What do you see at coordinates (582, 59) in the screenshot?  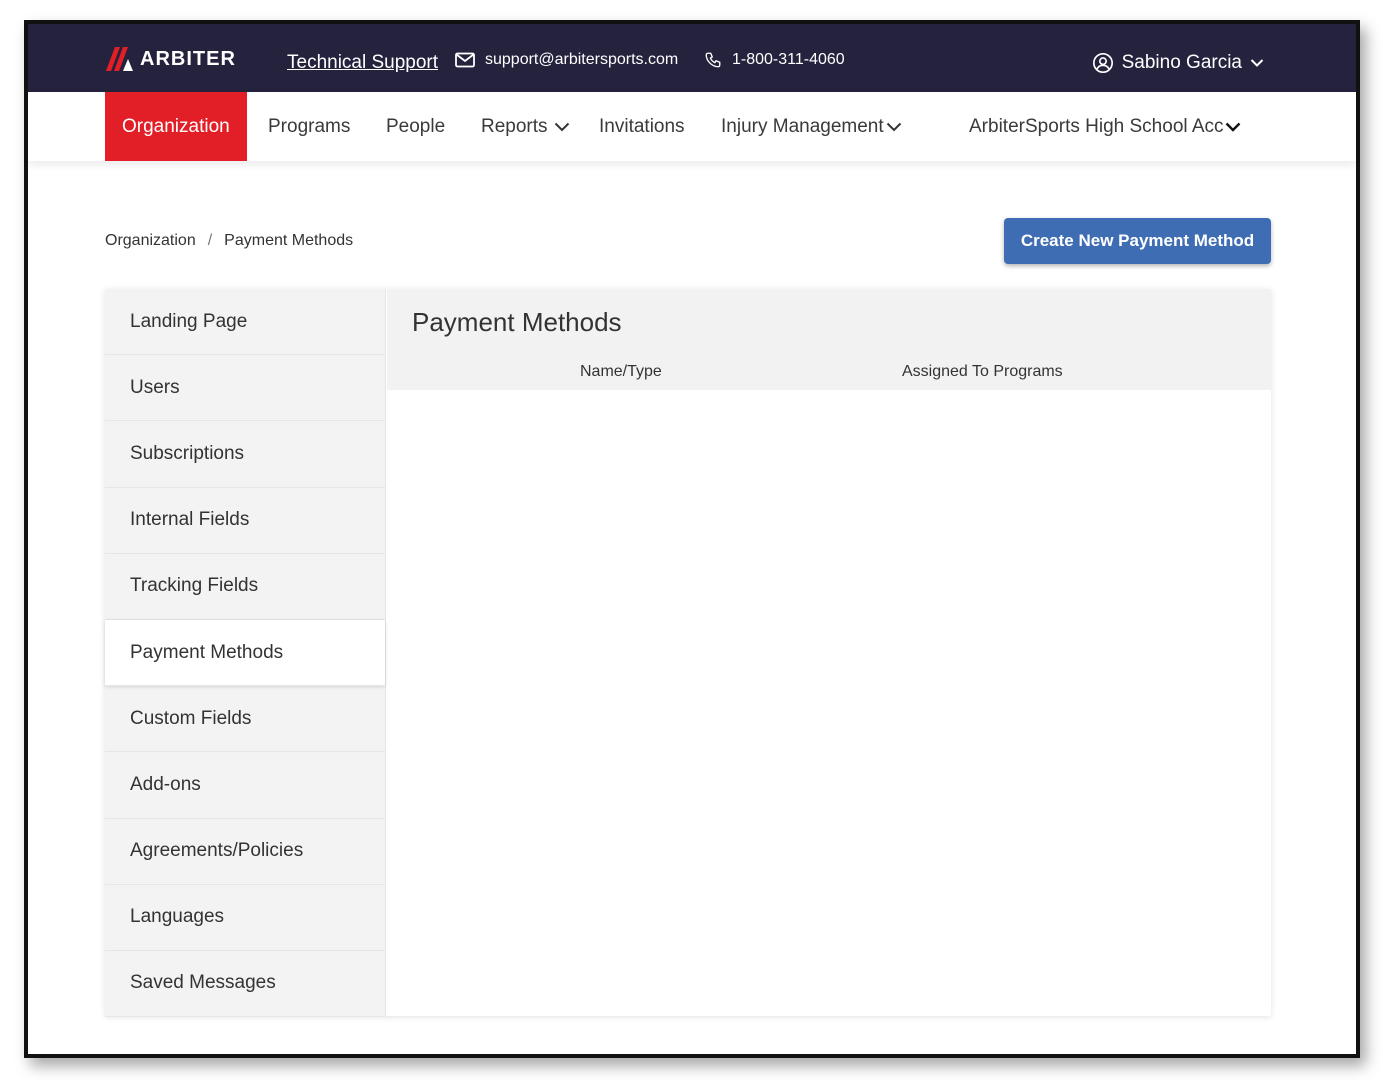 I see `support-email-text: support@arbitersports.com` at bounding box center [582, 59].